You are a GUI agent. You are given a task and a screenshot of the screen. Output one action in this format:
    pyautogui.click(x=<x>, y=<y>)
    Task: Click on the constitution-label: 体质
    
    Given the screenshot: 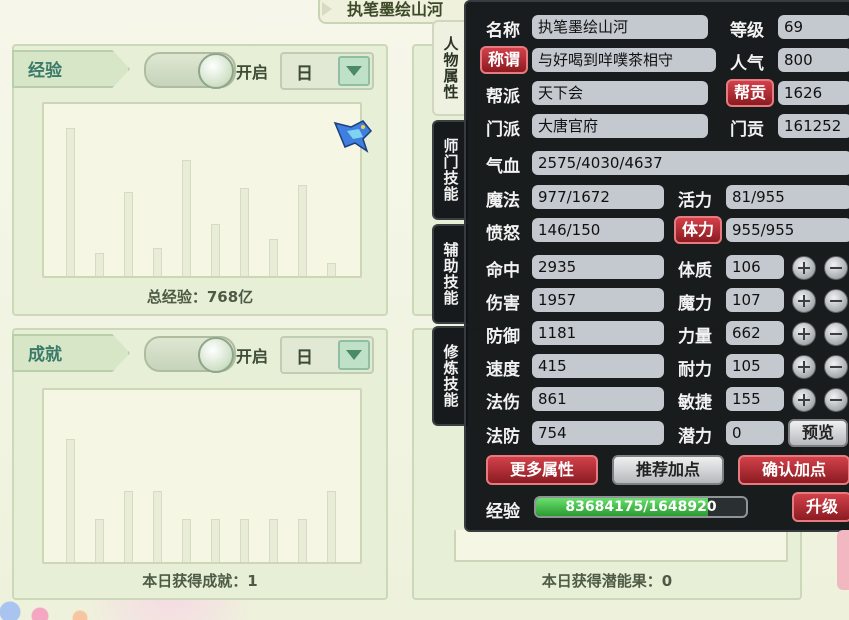 What is the action you would take?
    pyautogui.click(x=695, y=271)
    